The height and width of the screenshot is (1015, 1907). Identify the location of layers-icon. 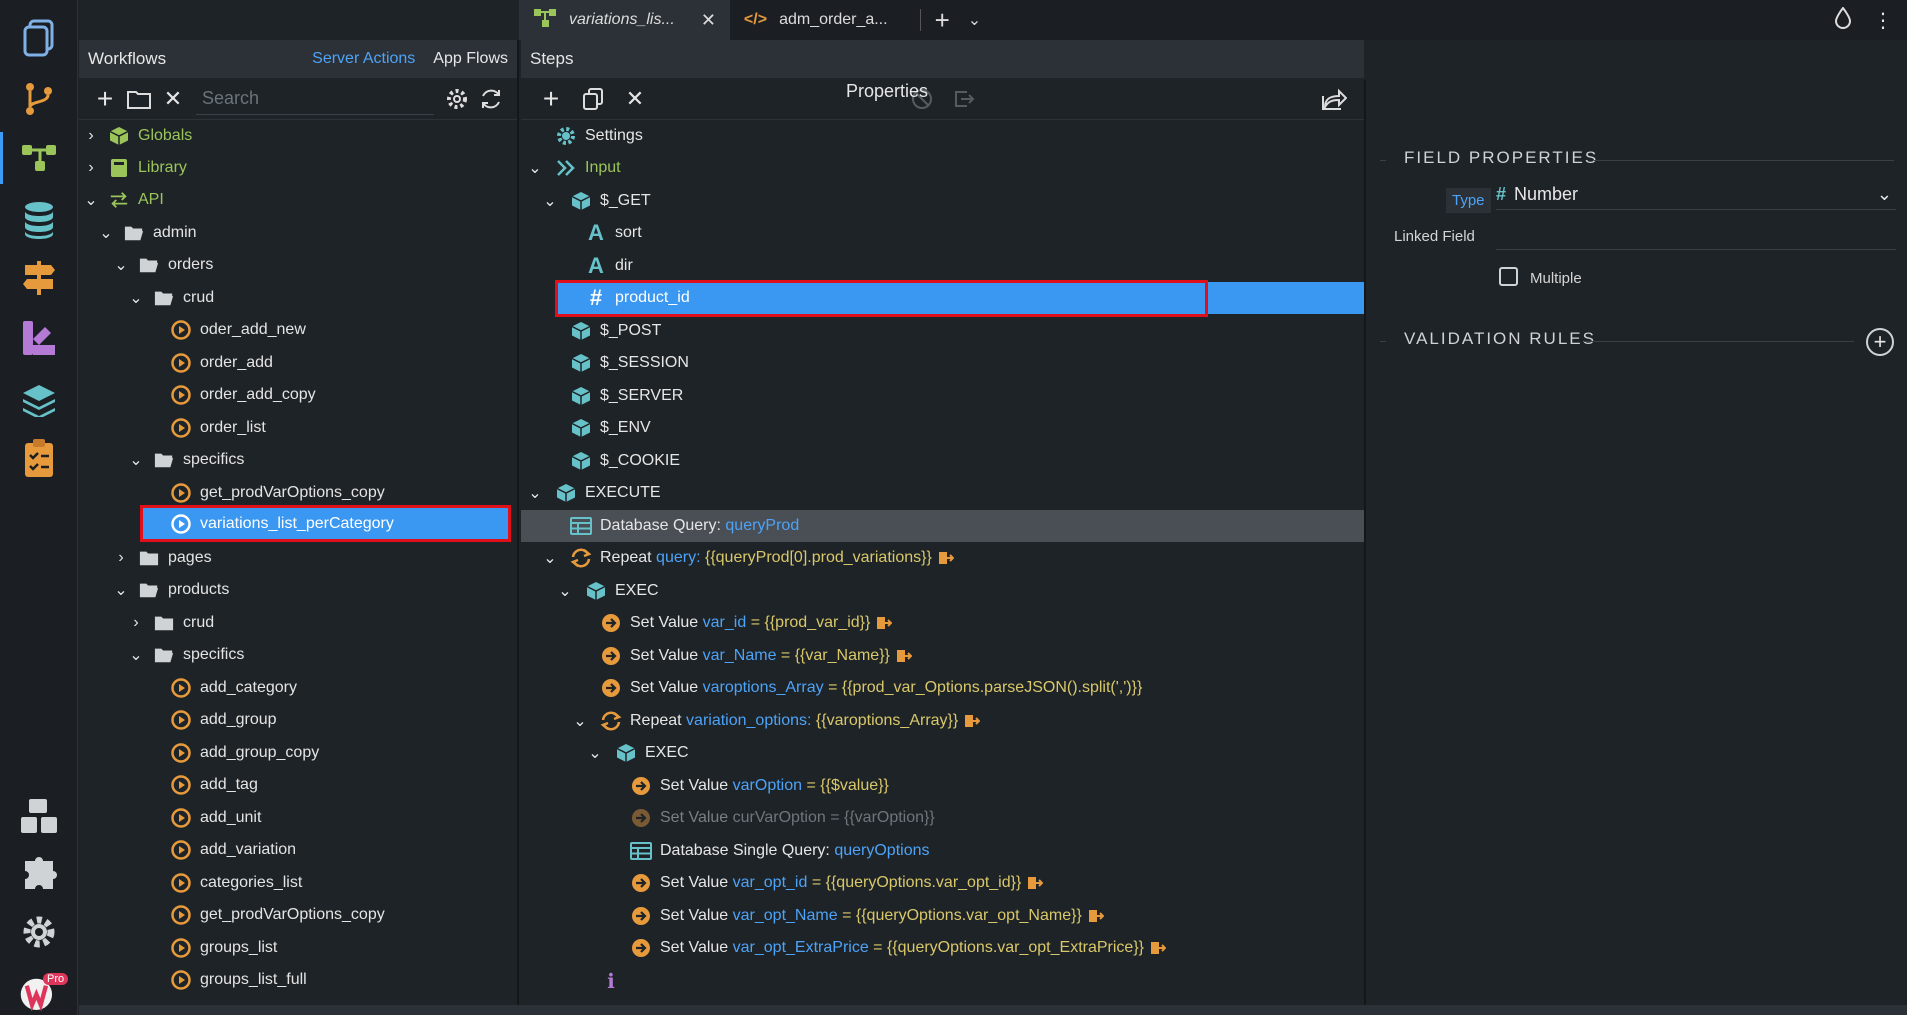
(39, 400).